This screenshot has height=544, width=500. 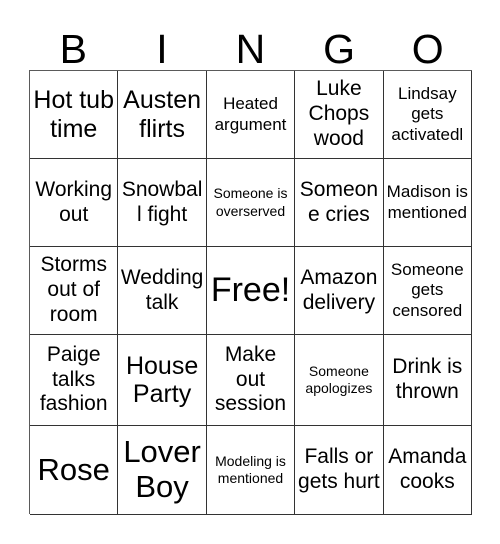 I want to click on bingo-header-row: B I N G O, so click(x=250, y=42).